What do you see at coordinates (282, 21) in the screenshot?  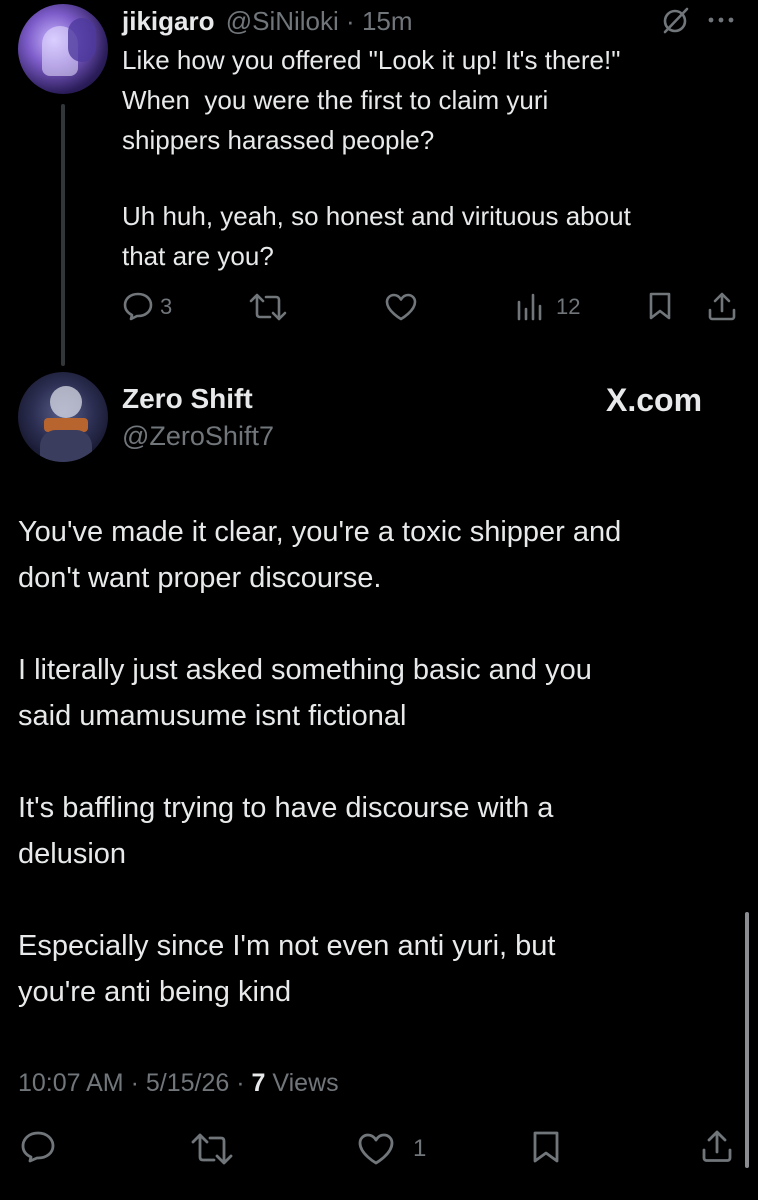 I see `handle: @SiNiloki` at bounding box center [282, 21].